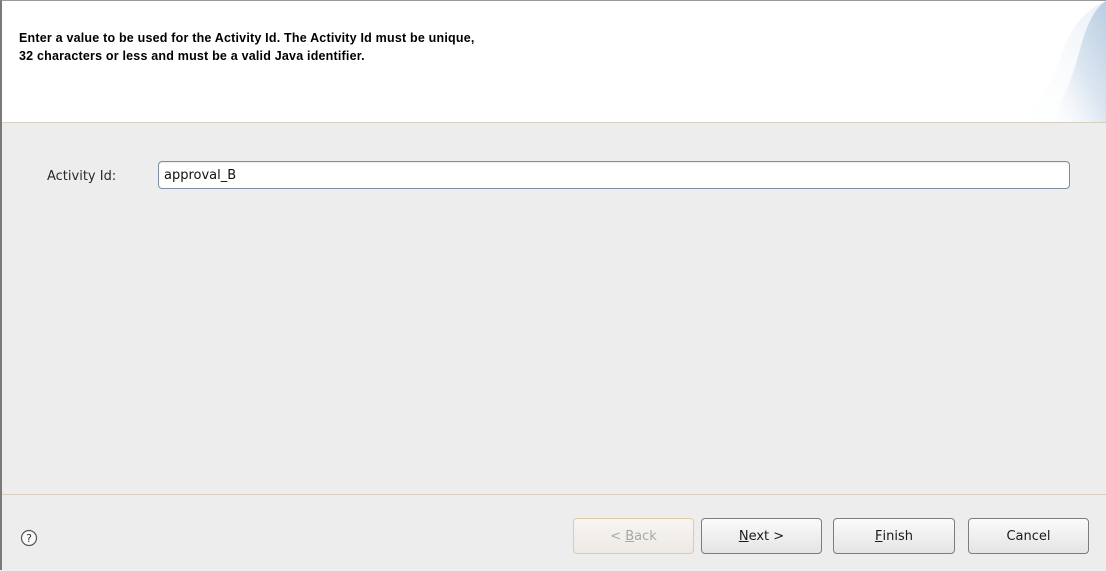 The height and width of the screenshot is (571, 1106). I want to click on help-button: ?, so click(29, 538).